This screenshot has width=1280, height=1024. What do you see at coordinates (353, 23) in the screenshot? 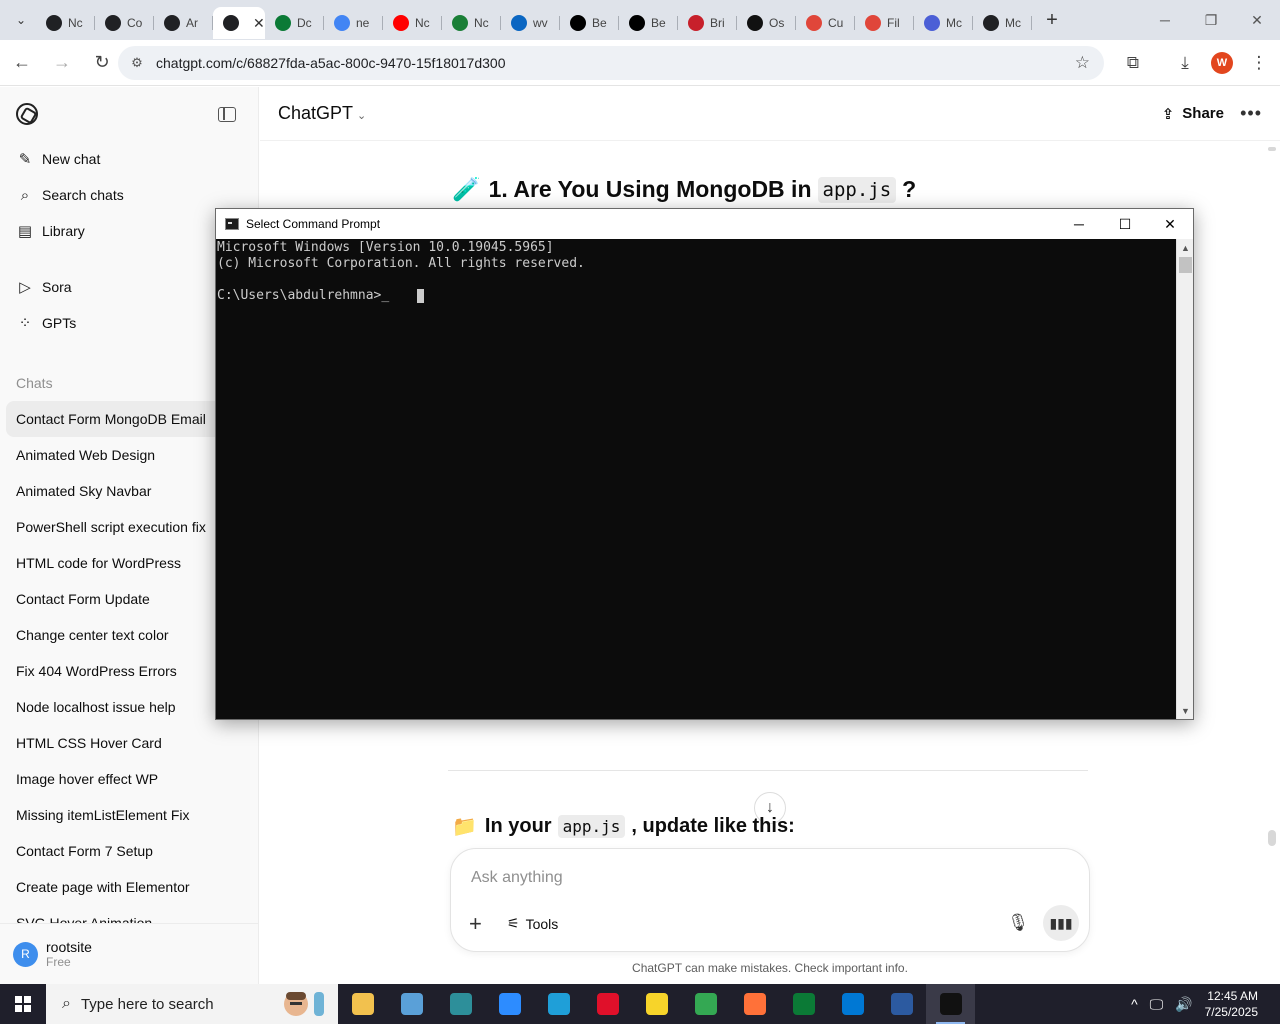
I see `browser-tab: ne` at bounding box center [353, 23].